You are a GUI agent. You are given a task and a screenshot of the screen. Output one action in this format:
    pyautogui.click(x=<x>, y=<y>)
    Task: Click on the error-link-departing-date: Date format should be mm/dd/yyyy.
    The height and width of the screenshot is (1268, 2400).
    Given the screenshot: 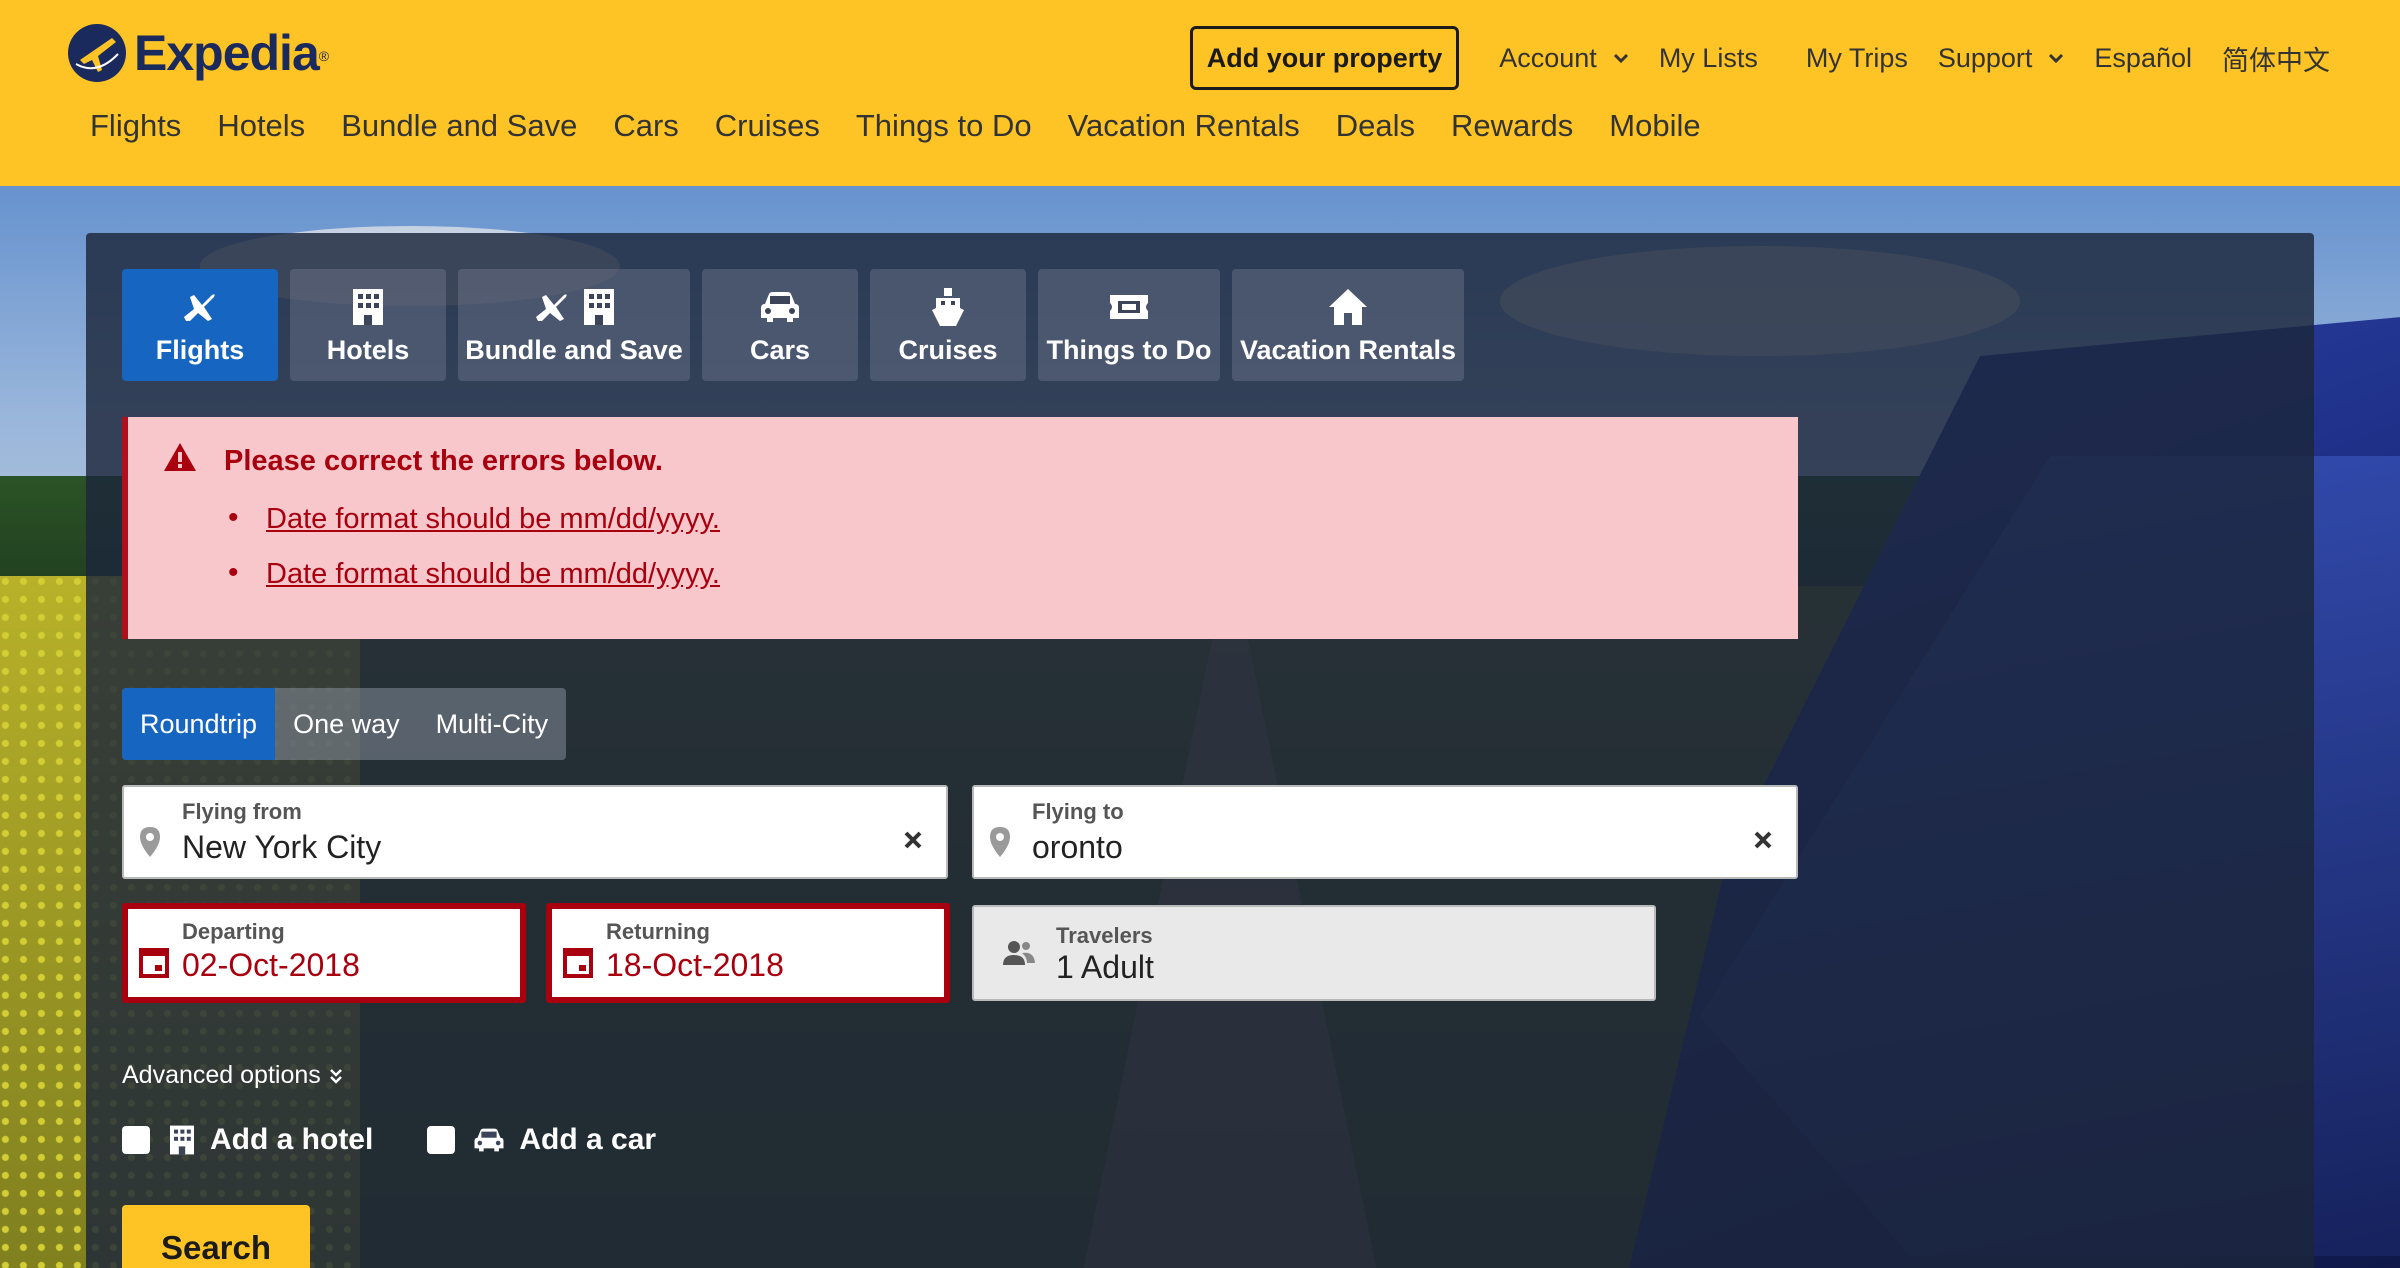 What is the action you would take?
    pyautogui.click(x=474, y=518)
    